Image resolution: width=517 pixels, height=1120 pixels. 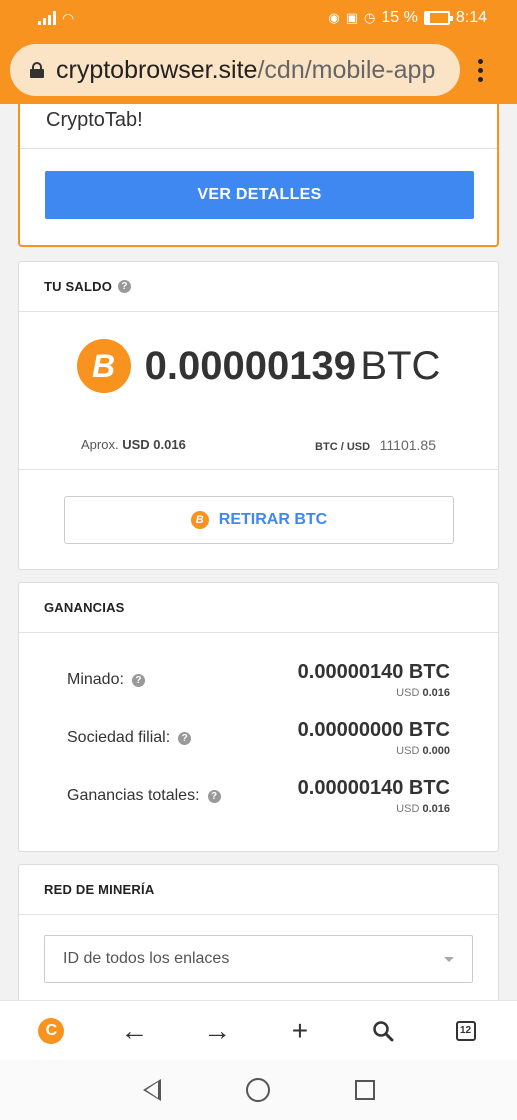 What do you see at coordinates (449, 959) in the screenshot?
I see `chevron-down-icon` at bounding box center [449, 959].